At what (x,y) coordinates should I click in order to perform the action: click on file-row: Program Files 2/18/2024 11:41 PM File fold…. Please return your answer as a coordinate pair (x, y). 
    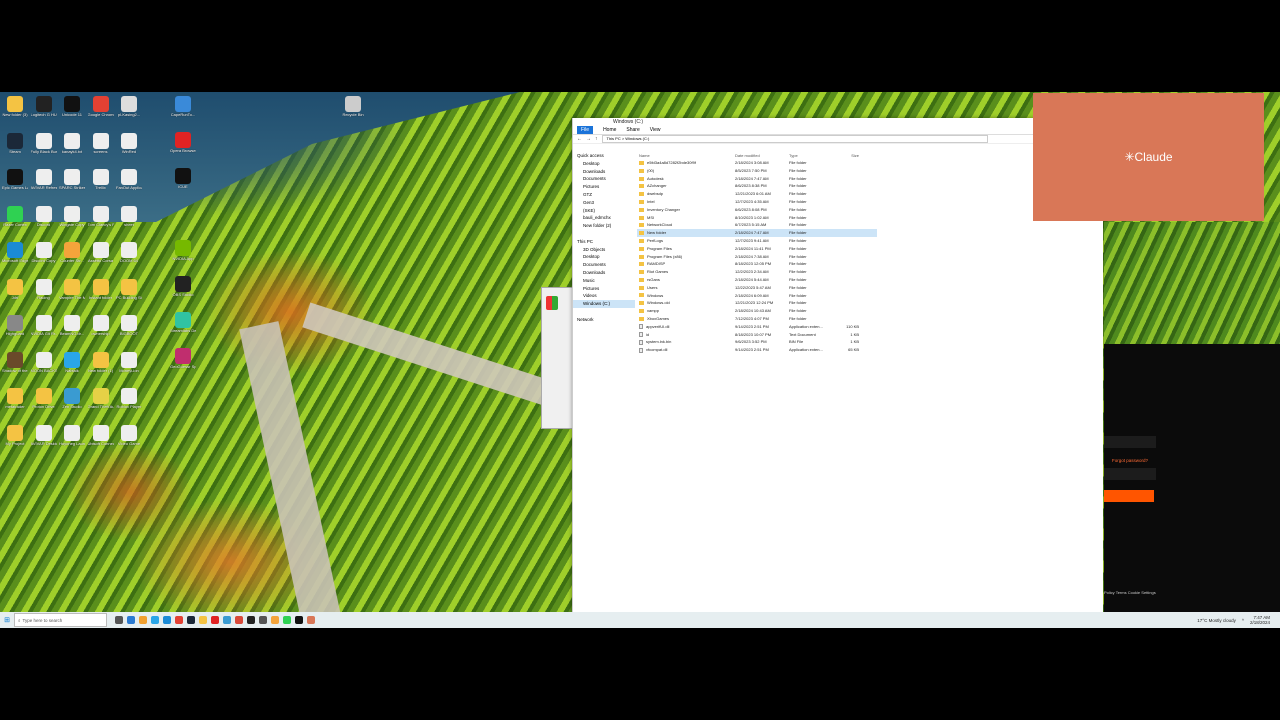
    Looking at the image, I should click on (757, 249).